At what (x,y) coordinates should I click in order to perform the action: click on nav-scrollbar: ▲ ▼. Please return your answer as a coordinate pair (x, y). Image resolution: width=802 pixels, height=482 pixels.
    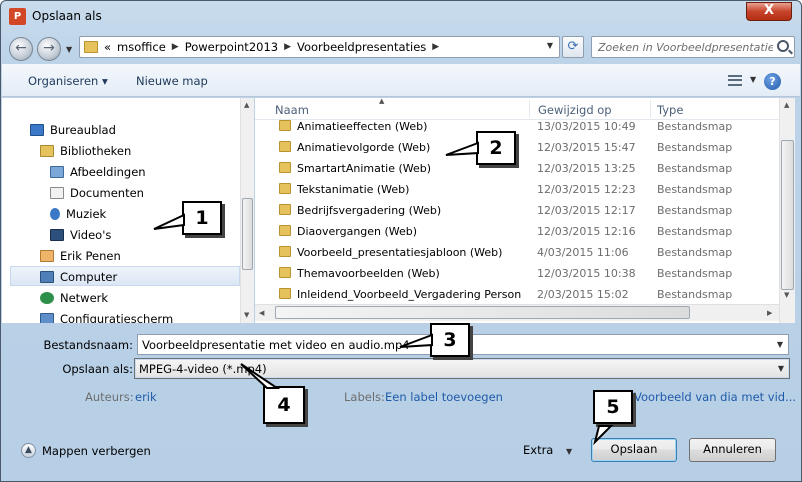
    Looking at the image, I should click on (247, 210).